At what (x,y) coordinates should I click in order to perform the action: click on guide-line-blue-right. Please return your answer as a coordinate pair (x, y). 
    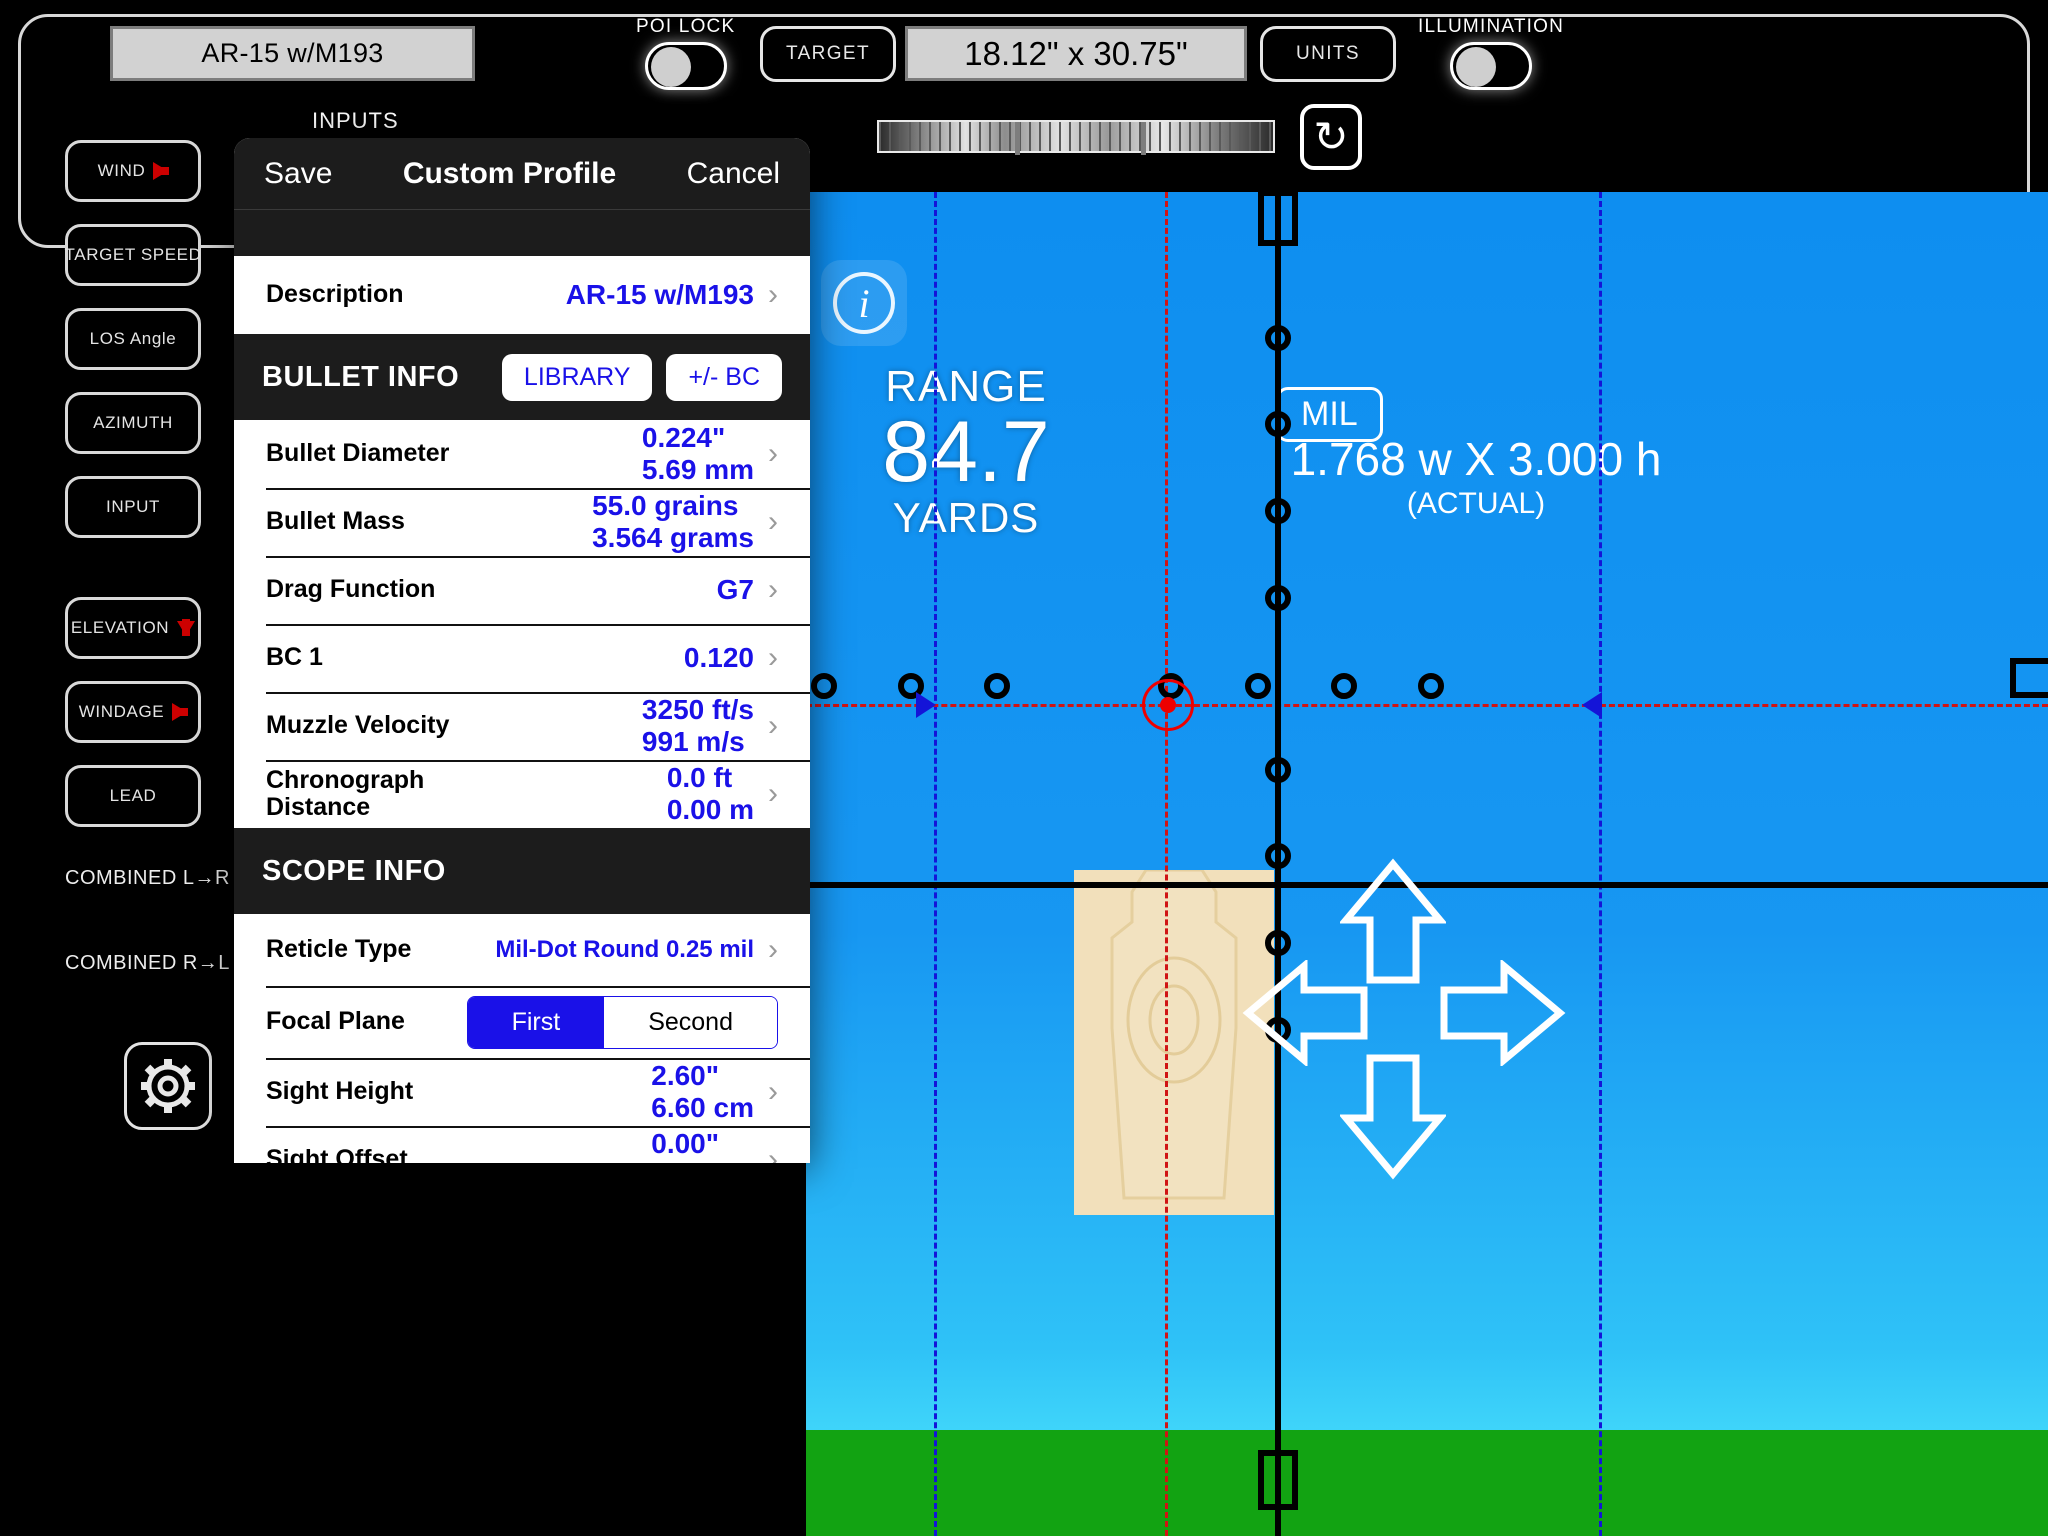
    Looking at the image, I should click on (1600, 864).